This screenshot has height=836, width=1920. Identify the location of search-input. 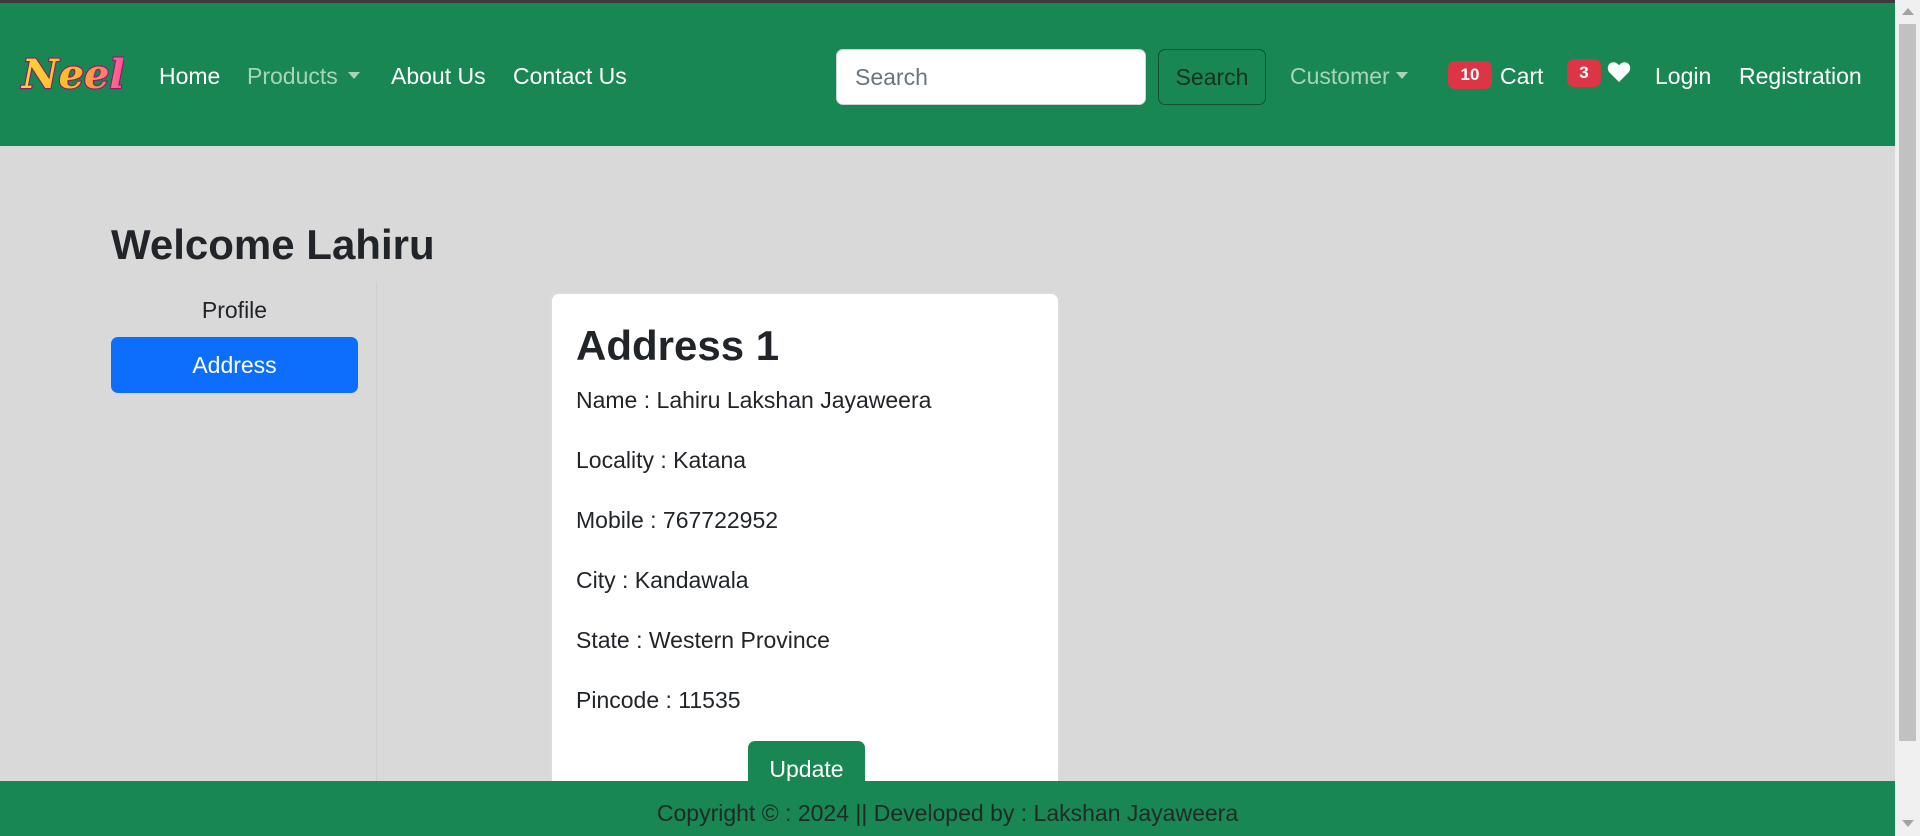
(991, 77).